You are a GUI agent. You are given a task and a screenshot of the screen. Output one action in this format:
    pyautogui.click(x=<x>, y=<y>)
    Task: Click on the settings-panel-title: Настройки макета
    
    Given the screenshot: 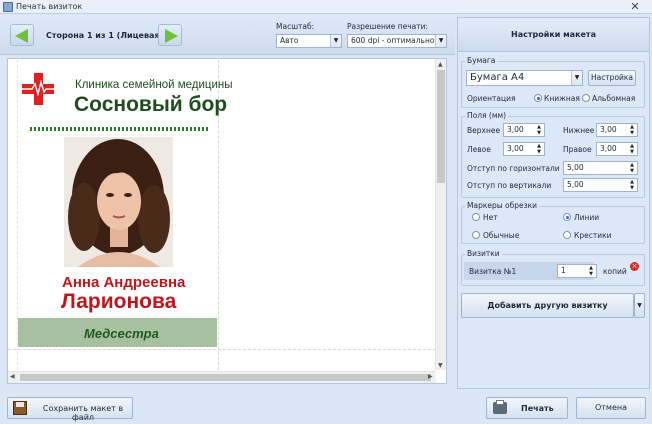 What is the action you would take?
    pyautogui.click(x=553, y=35)
    